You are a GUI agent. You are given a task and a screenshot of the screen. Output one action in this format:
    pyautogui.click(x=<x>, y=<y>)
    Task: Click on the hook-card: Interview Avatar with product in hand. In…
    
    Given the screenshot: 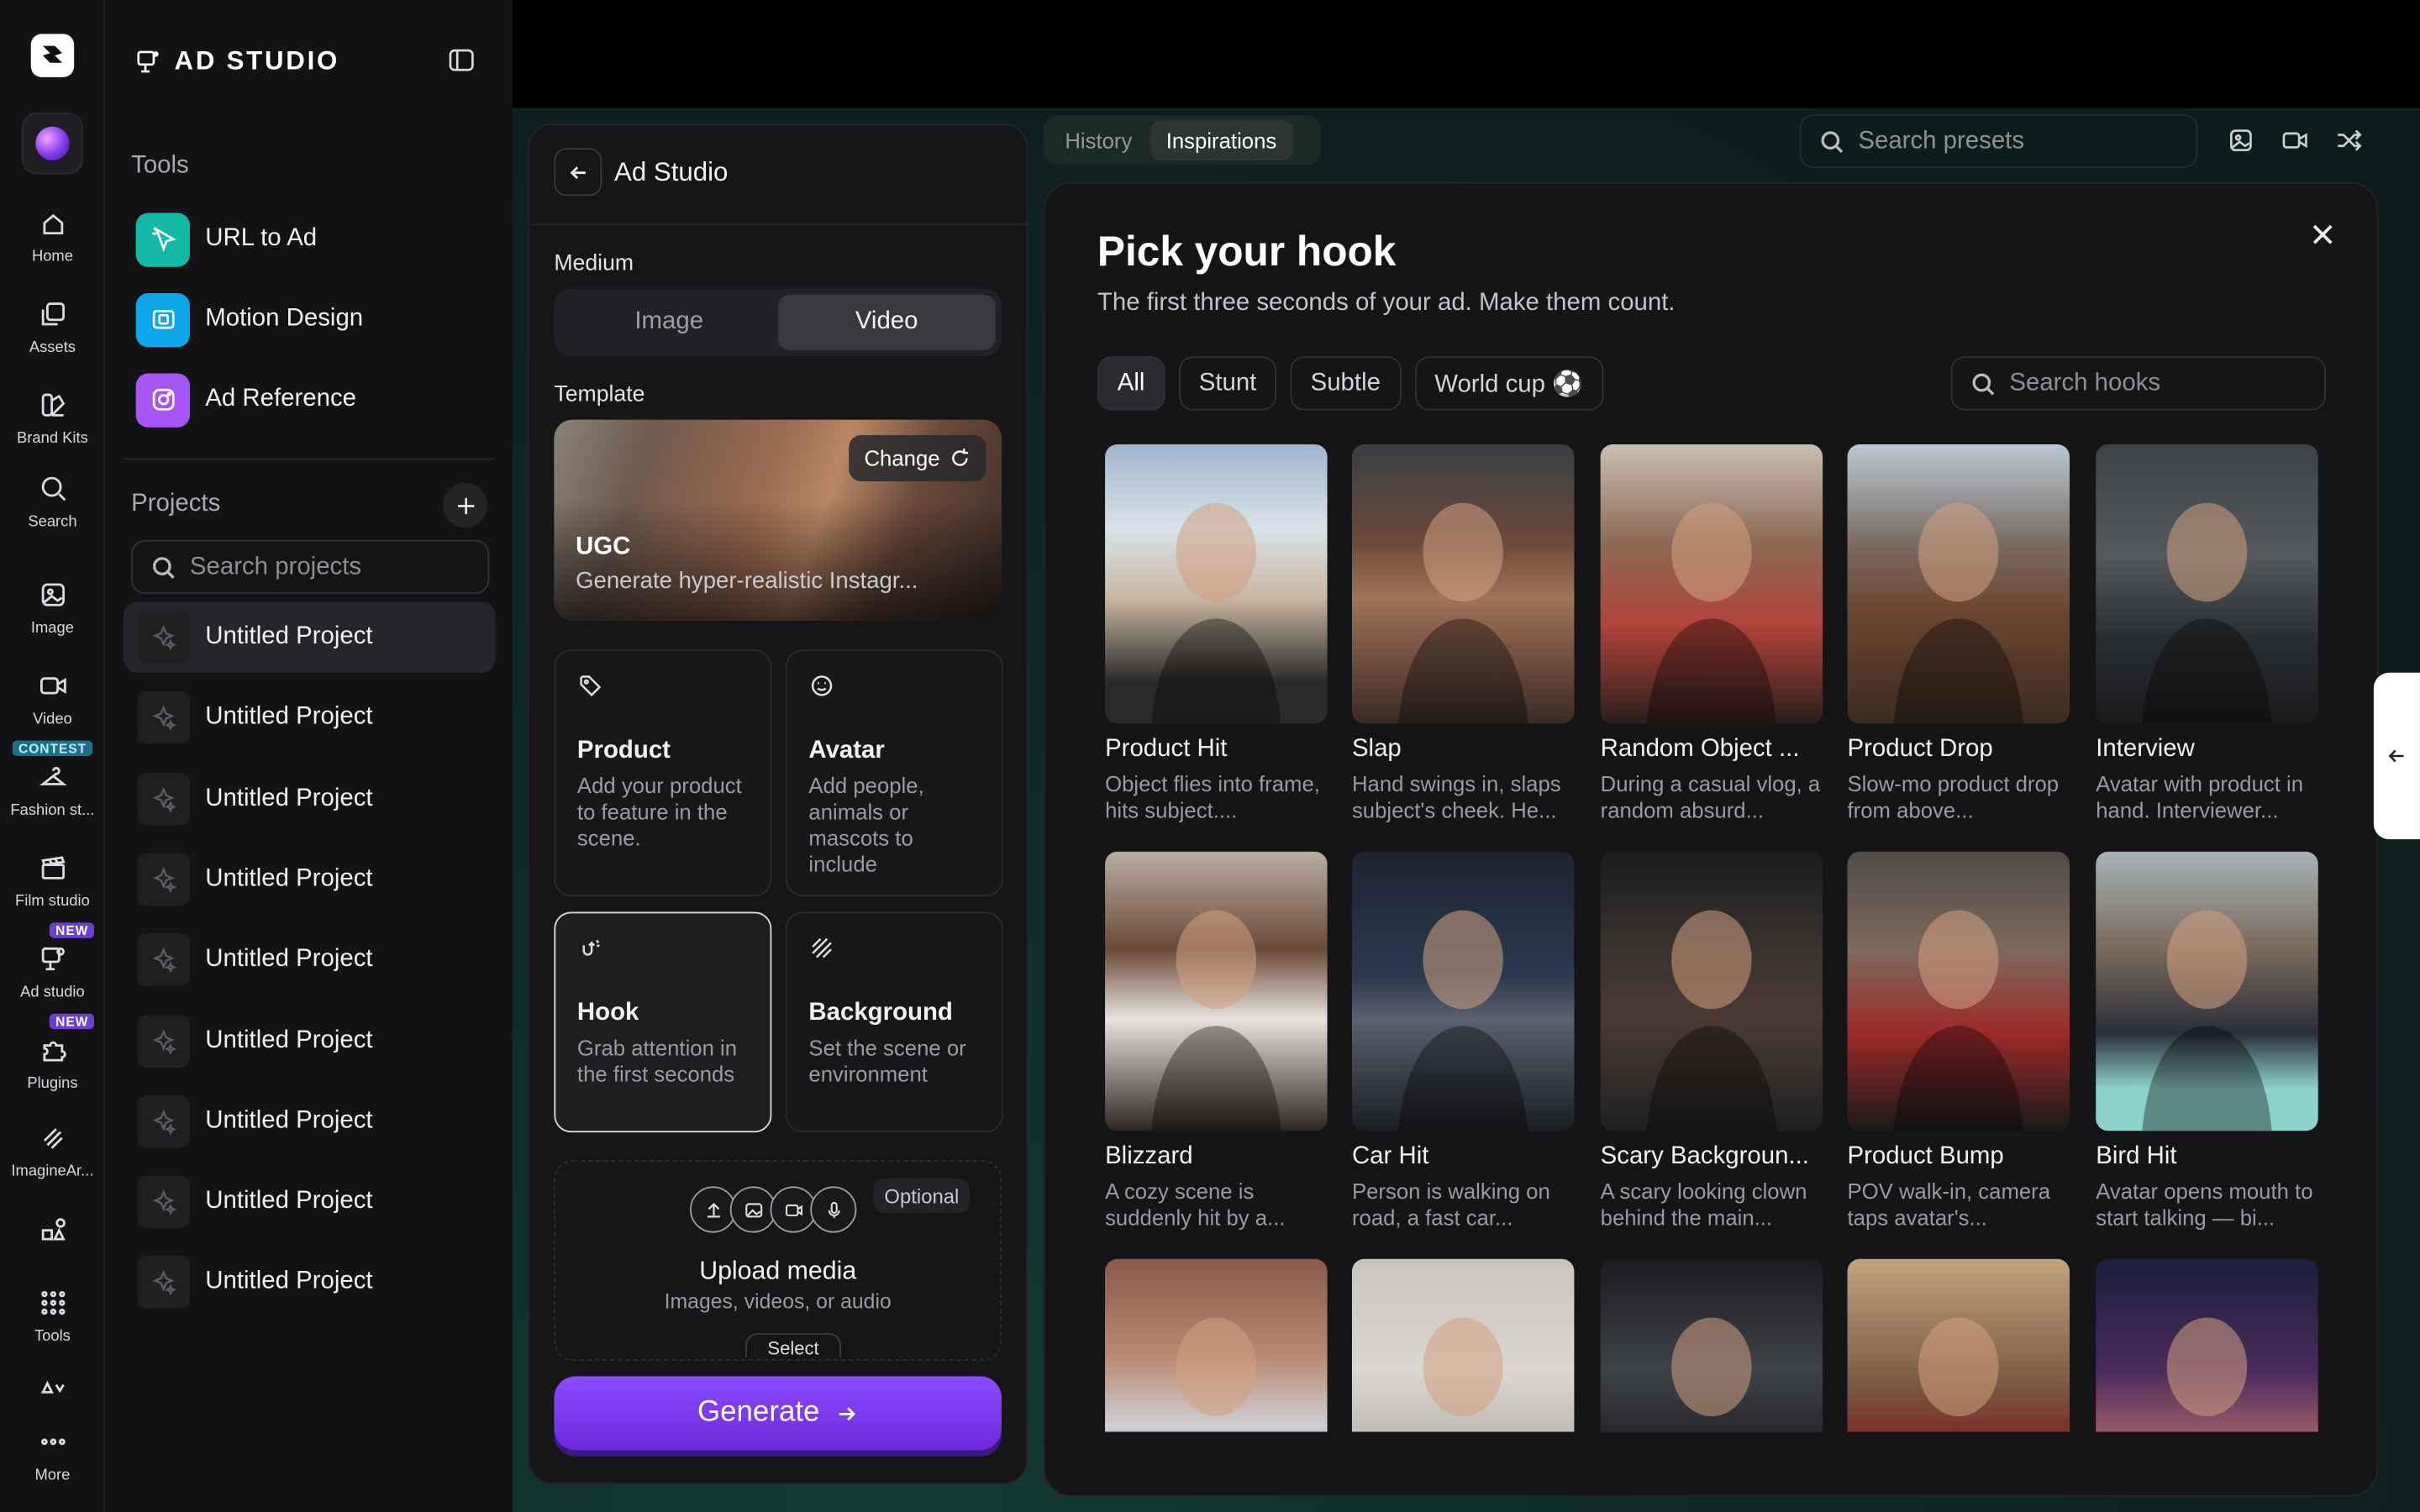 What is the action you would take?
    pyautogui.click(x=2207, y=634)
    